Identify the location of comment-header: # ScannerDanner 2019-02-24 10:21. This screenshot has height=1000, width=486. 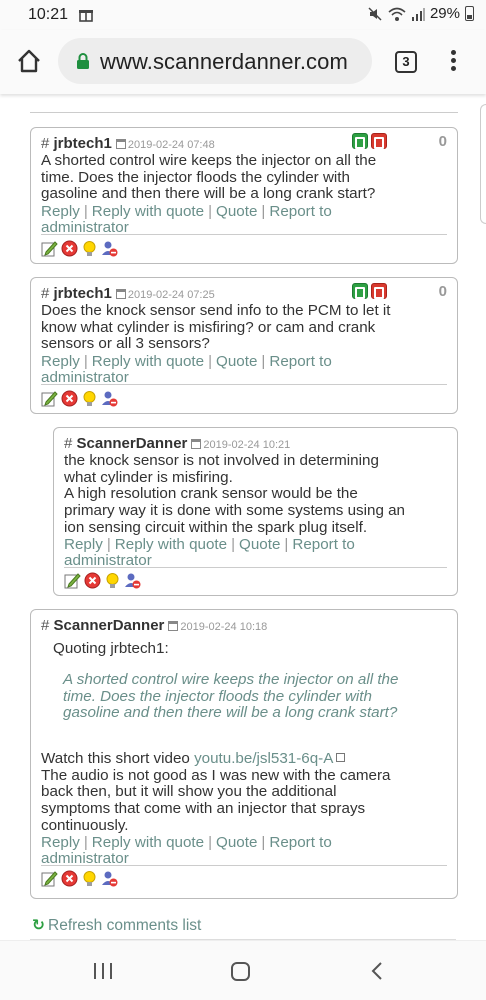
(177, 443).